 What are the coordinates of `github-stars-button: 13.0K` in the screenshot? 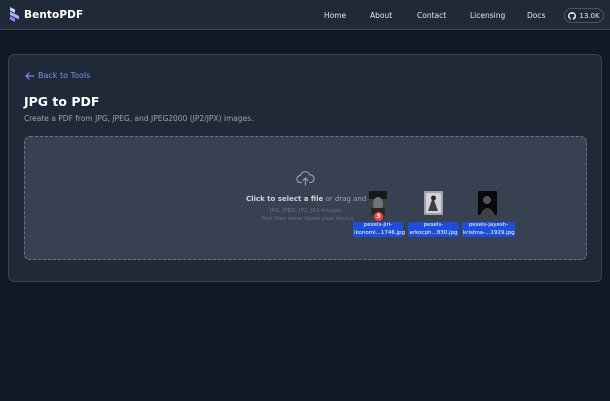 It's located at (584, 15).